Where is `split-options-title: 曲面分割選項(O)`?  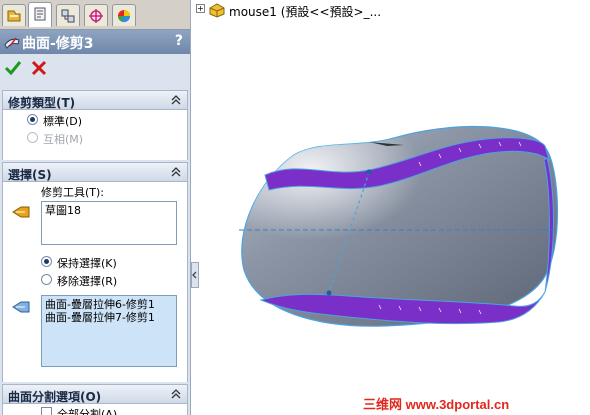 split-options-title: 曲面分割選項(O) is located at coordinates (55, 397).